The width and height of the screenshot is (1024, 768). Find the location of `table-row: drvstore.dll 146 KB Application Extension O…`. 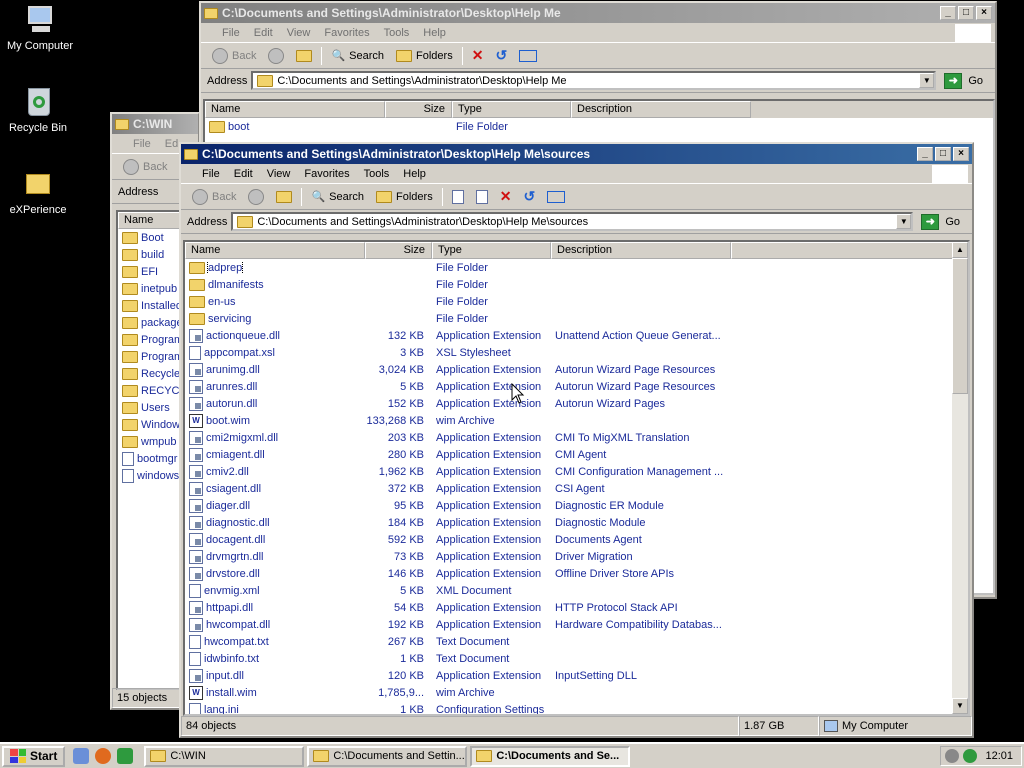

table-row: drvstore.dll 146 KB Application Extension O… is located at coordinates (576, 573).